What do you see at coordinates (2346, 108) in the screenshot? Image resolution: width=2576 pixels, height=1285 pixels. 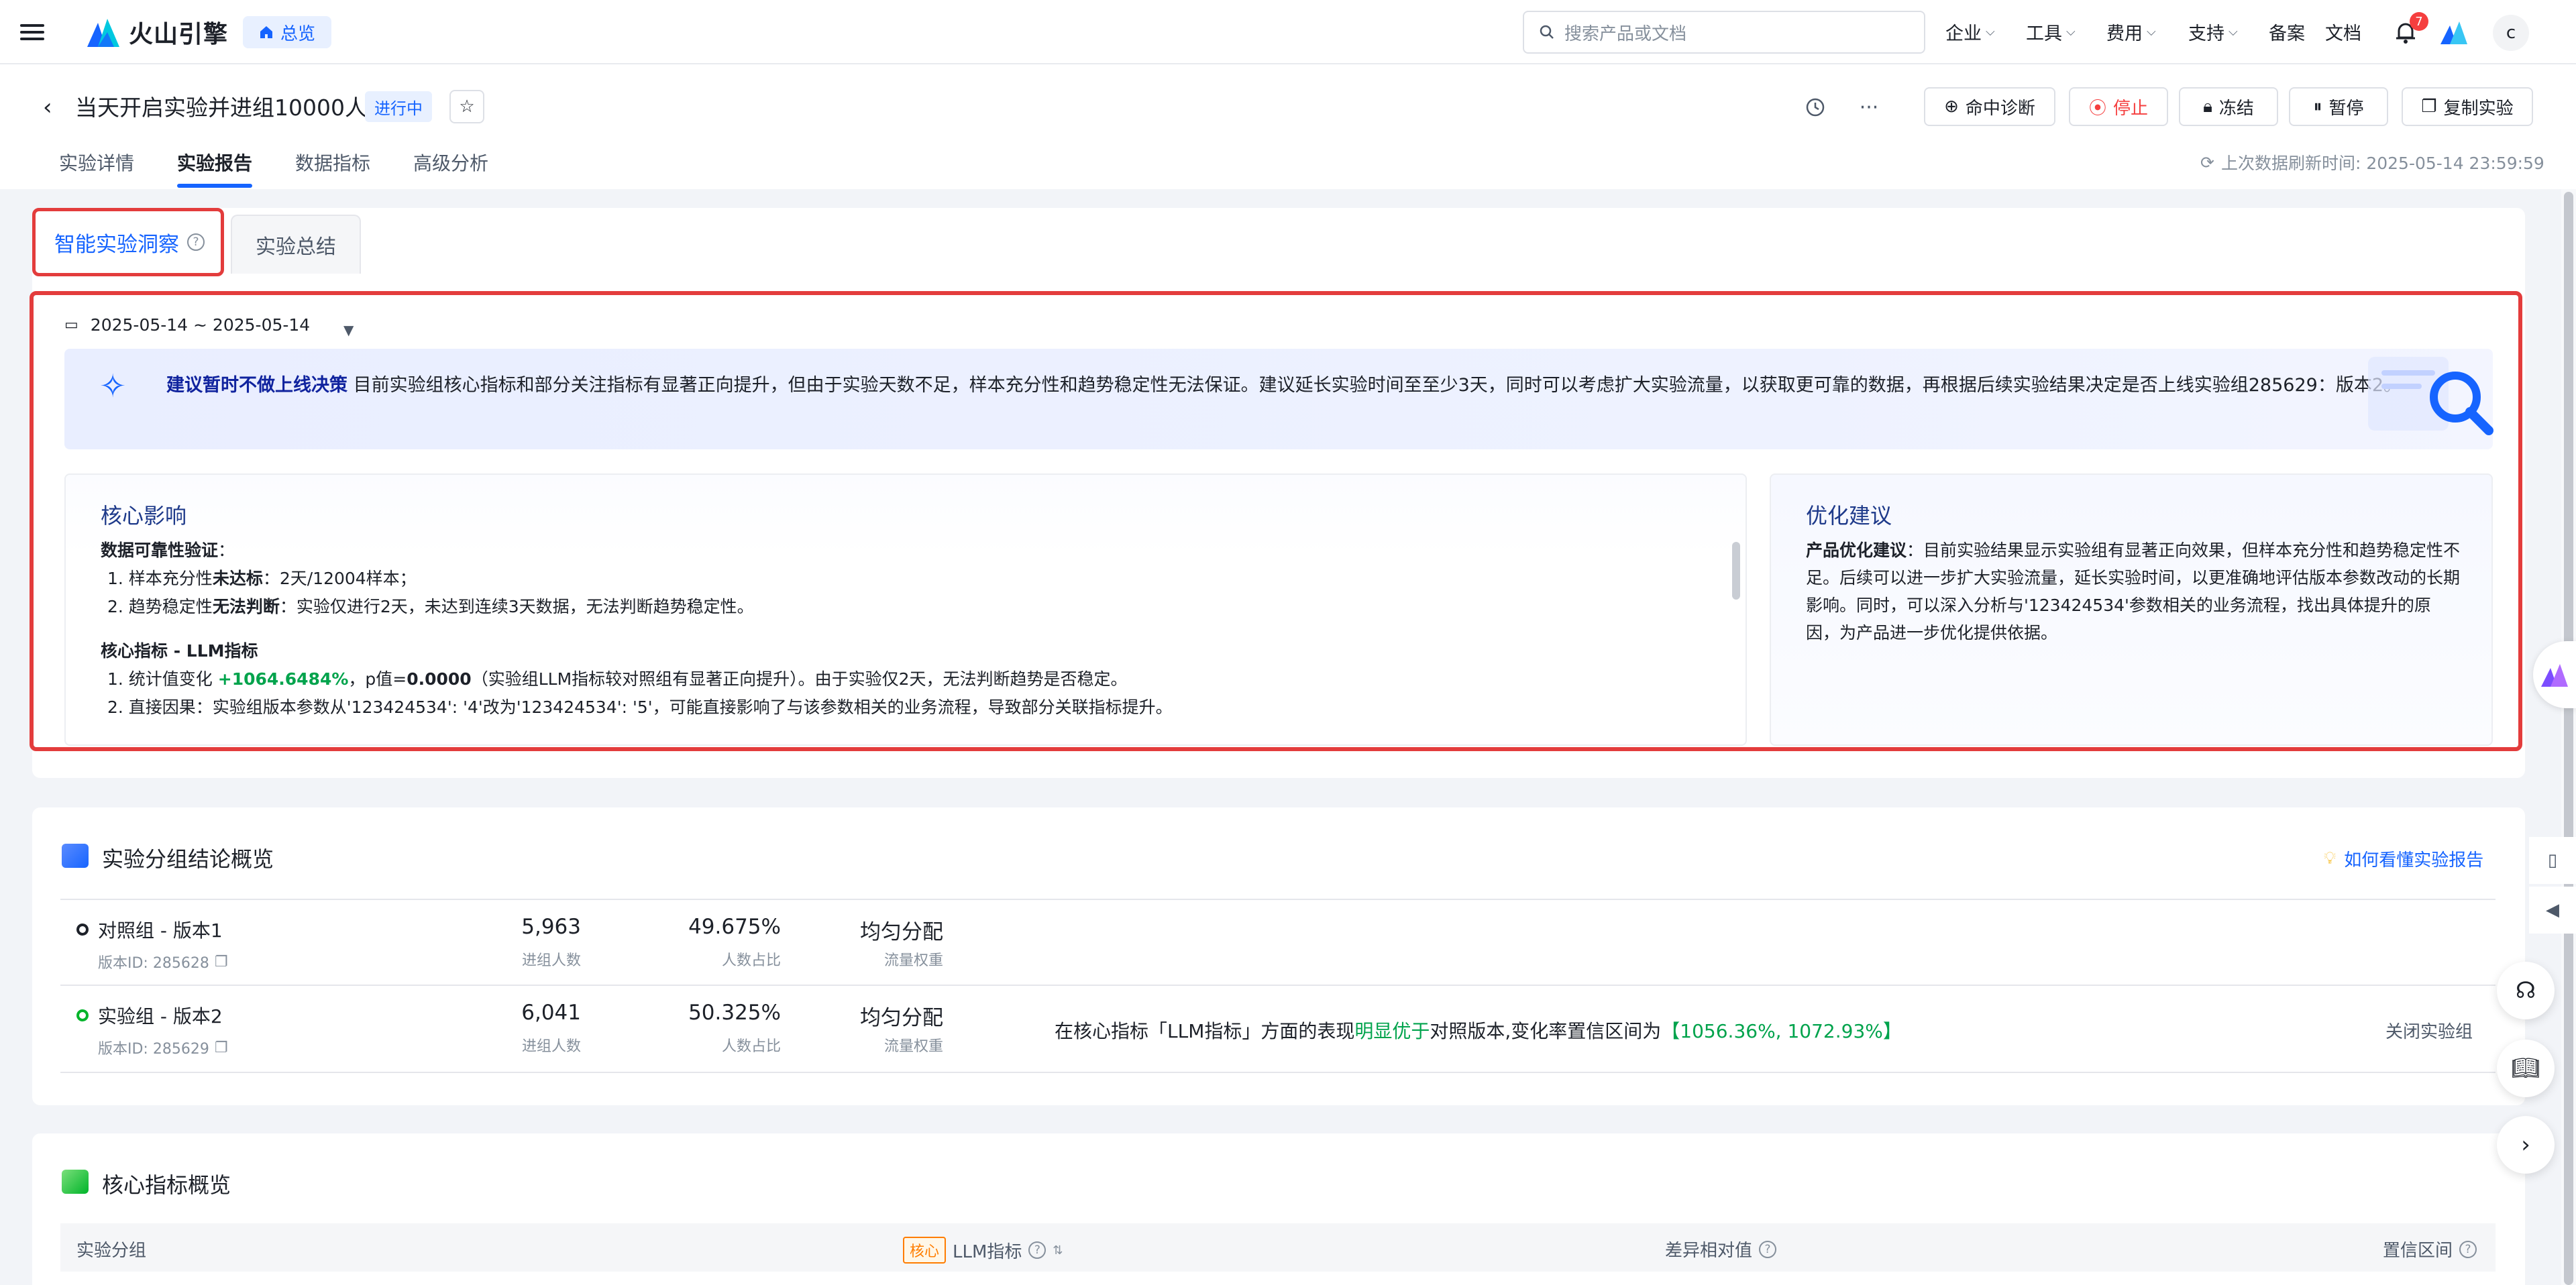 I see `pause-label: 暂停` at bounding box center [2346, 108].